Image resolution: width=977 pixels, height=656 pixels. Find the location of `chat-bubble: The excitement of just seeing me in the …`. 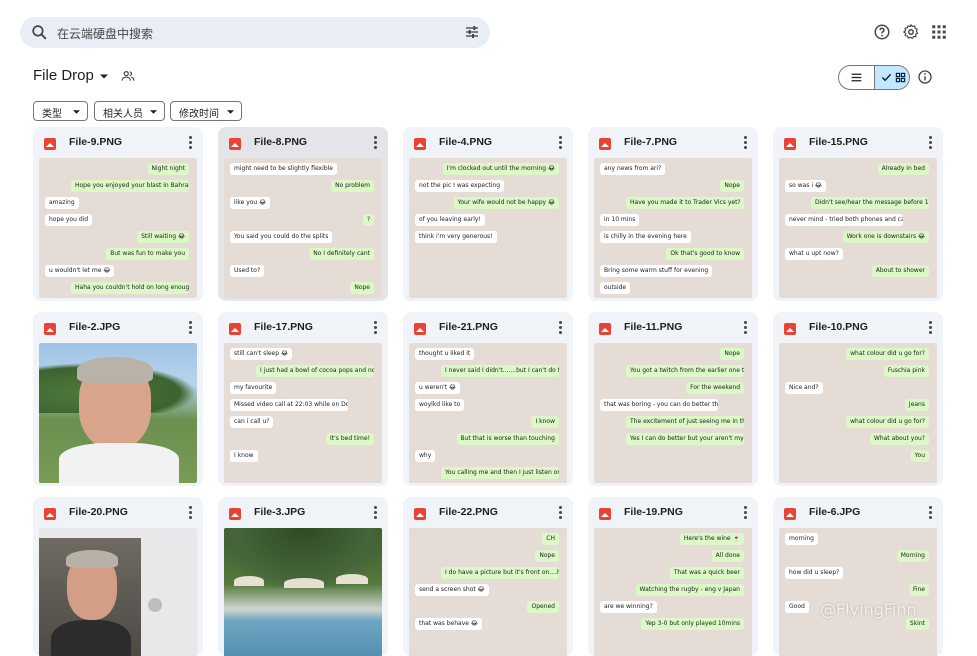

chat-bubble: The excitement of just seeing me in the … is located at coordinates (685, 422).